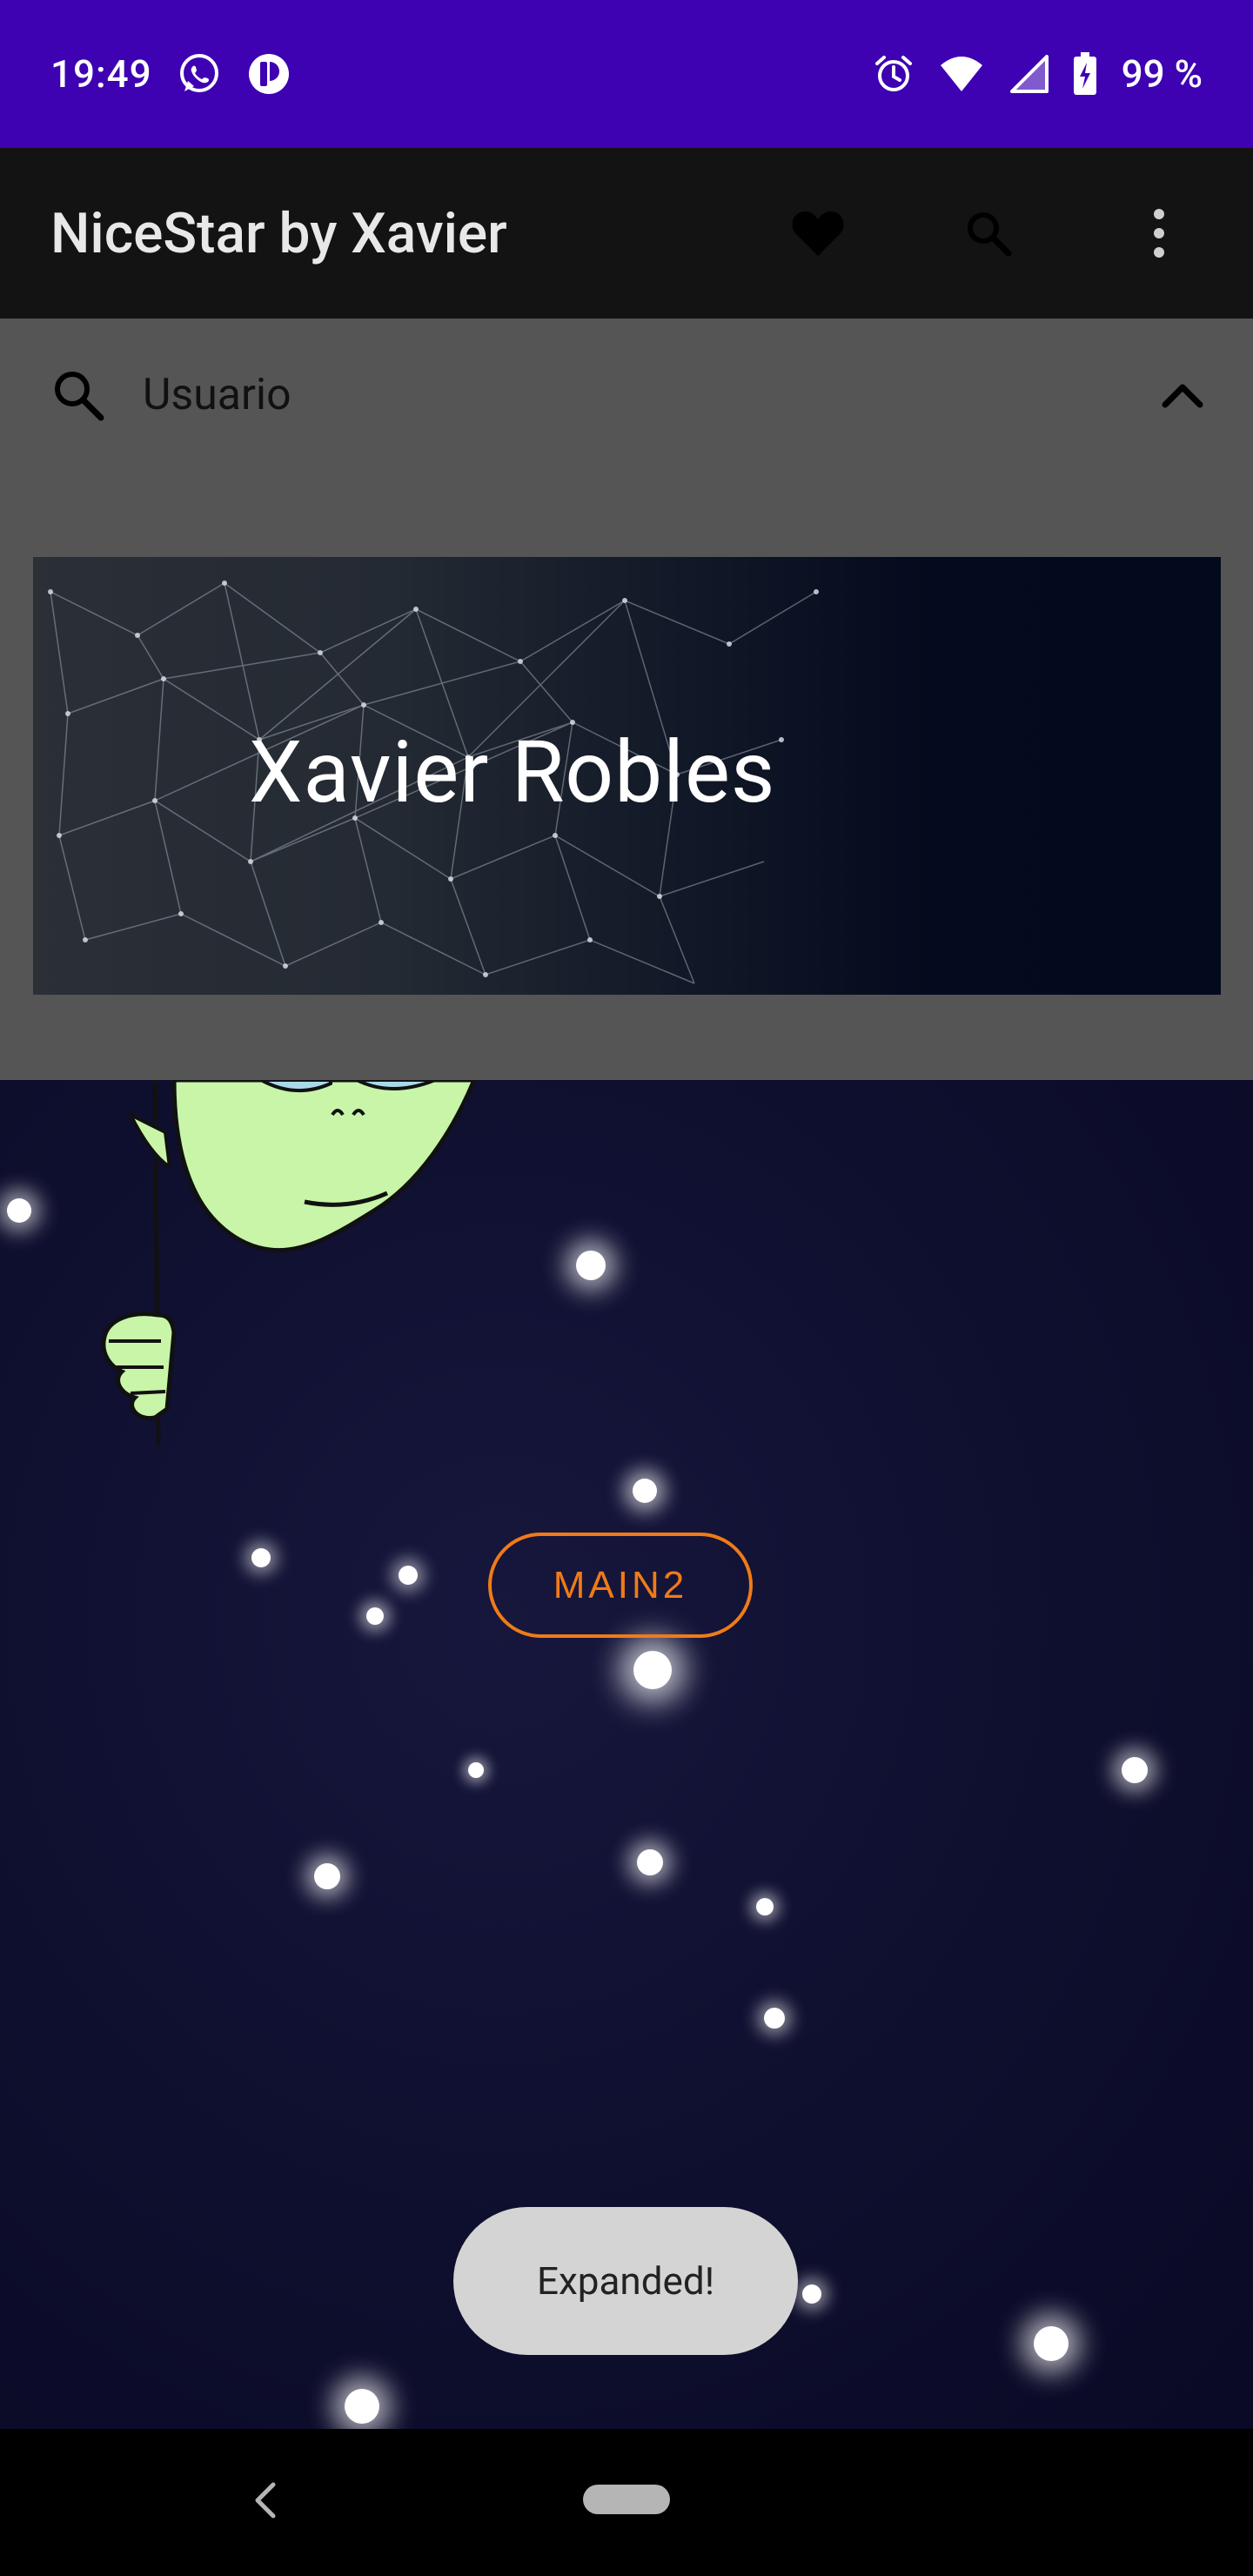 This screenshot has height=2576, width=1253. I want to click on home-pill, so click(626, 2499).